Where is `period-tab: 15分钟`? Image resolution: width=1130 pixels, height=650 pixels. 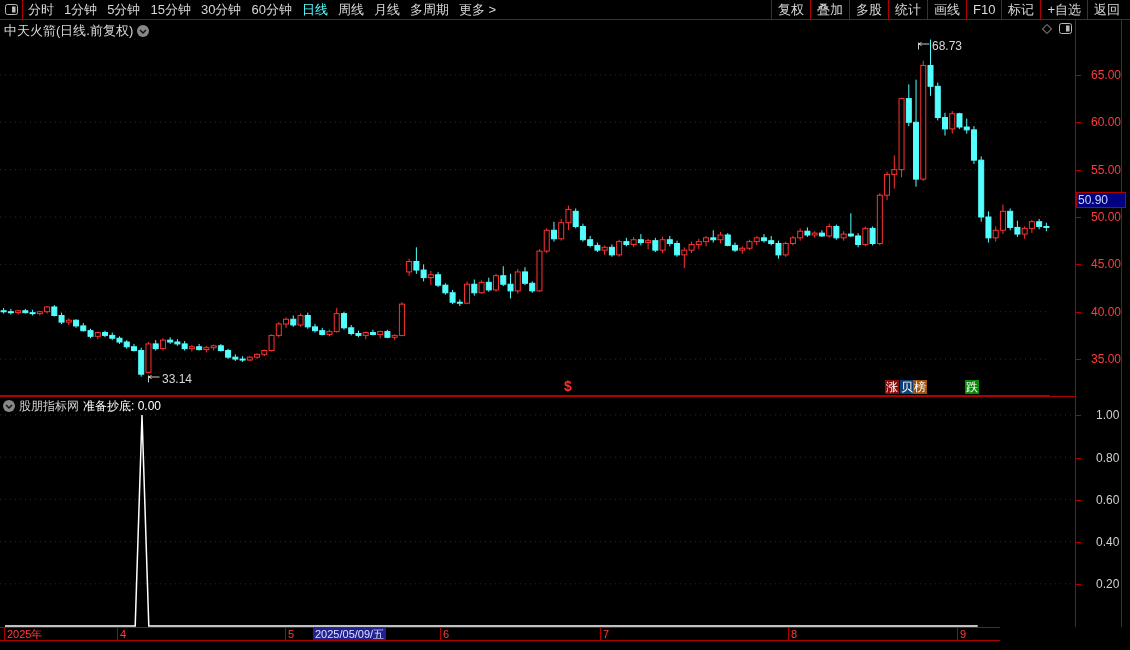
period-tab: 15分钟 is located at coordinates (170, 10).